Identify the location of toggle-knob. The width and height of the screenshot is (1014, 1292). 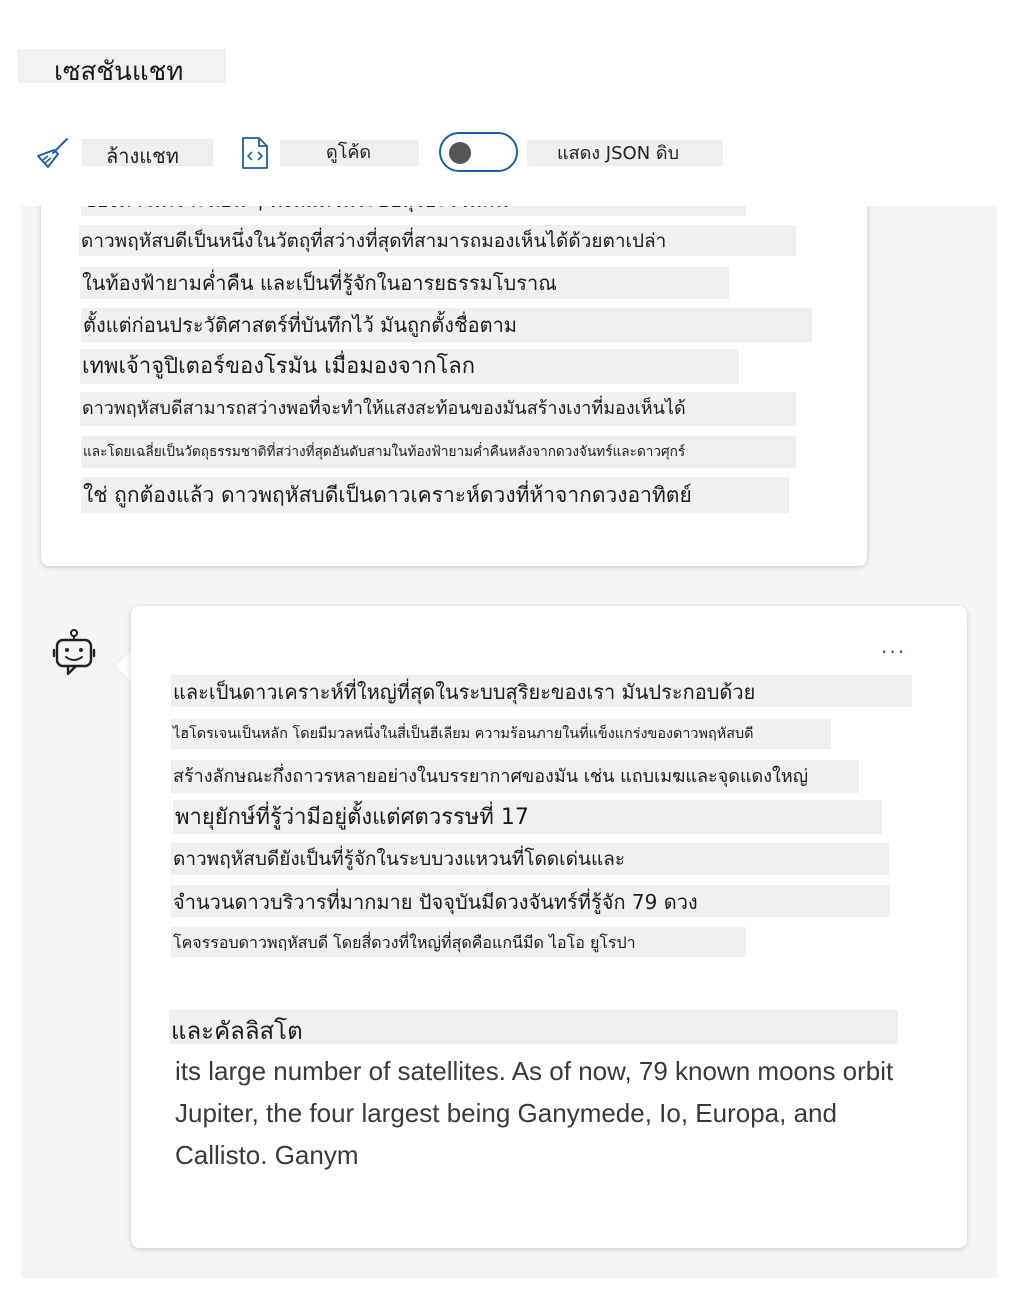
(460, 153).